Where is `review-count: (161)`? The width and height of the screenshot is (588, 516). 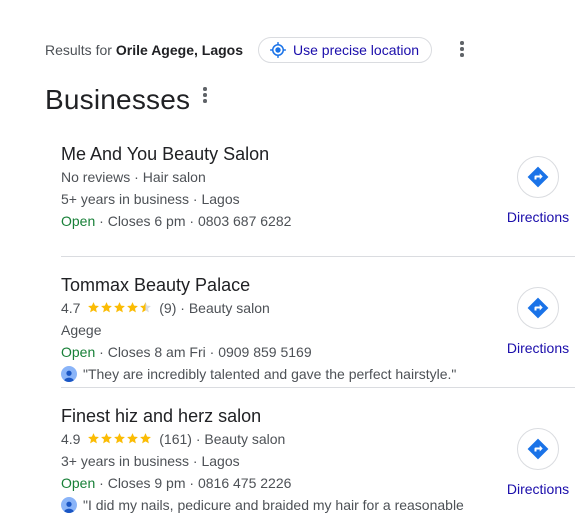 review-count: (161) is located at coordinates (175, 439).